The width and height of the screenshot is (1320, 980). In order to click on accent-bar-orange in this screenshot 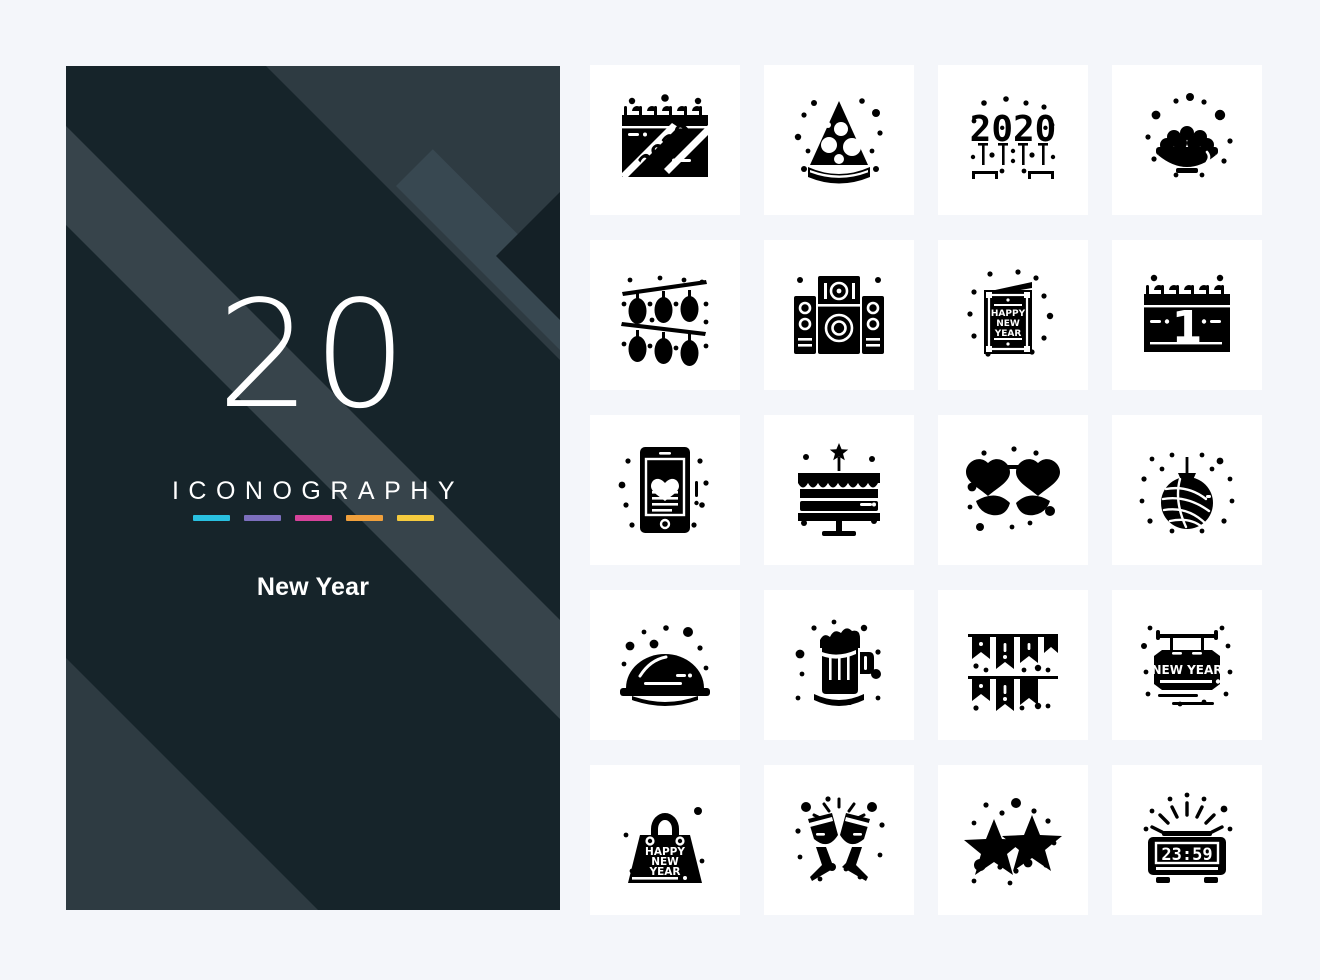, I will do `click(364, 518)`.